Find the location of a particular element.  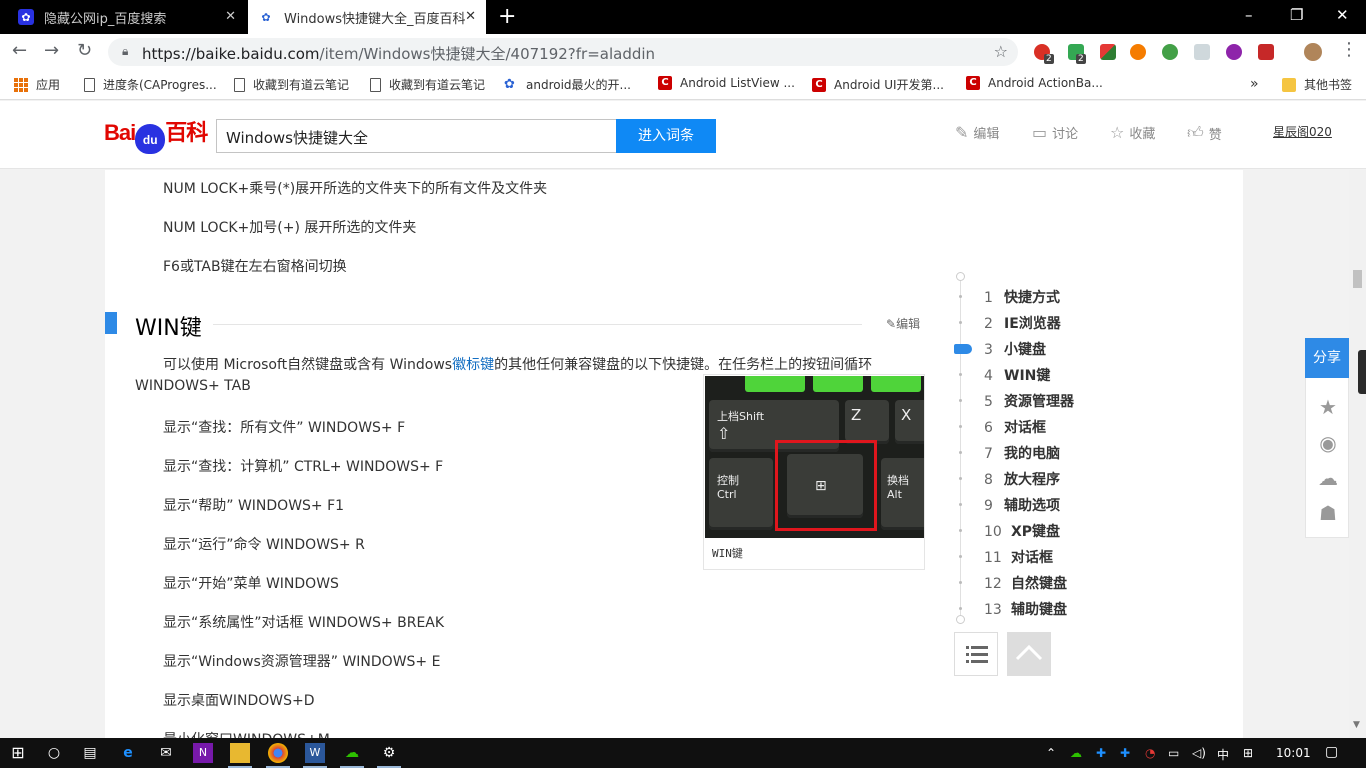

cloud-tray-icon: ✚ is located at coordinates (1101, 753).